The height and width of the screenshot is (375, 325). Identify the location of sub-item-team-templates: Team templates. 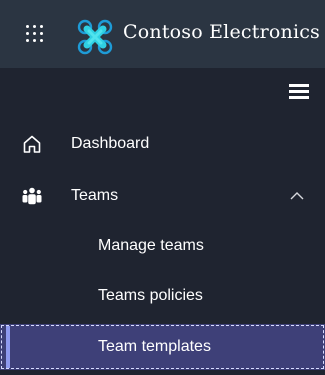
(162, 347).